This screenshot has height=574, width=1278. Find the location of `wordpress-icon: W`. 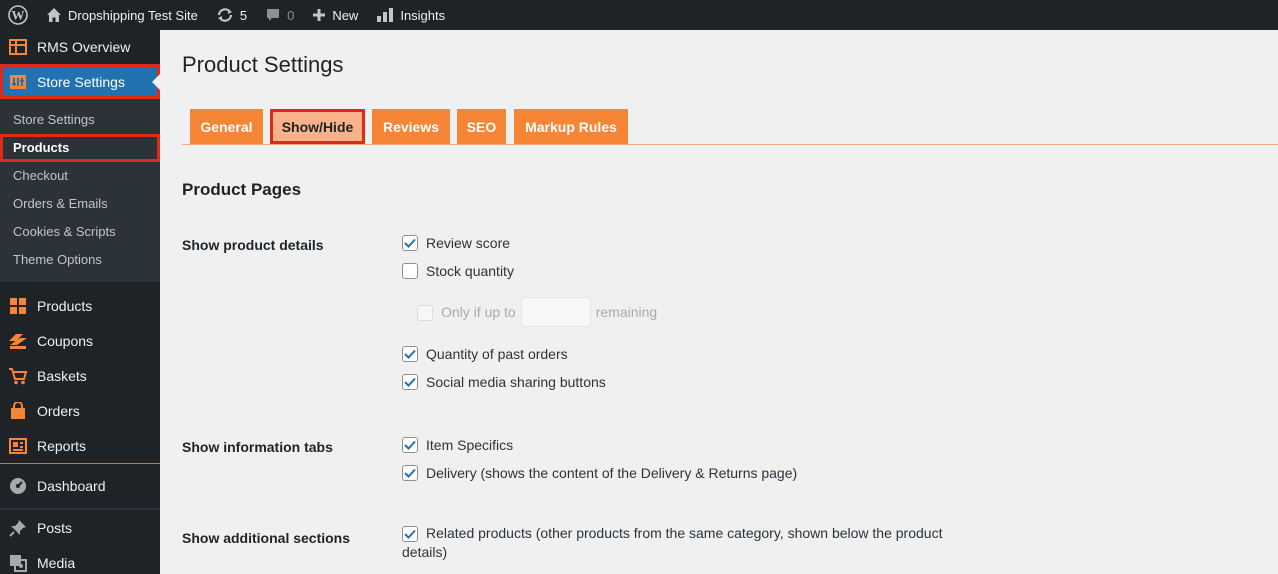

wordpress-icon: W is located at coordinates (18, 15).